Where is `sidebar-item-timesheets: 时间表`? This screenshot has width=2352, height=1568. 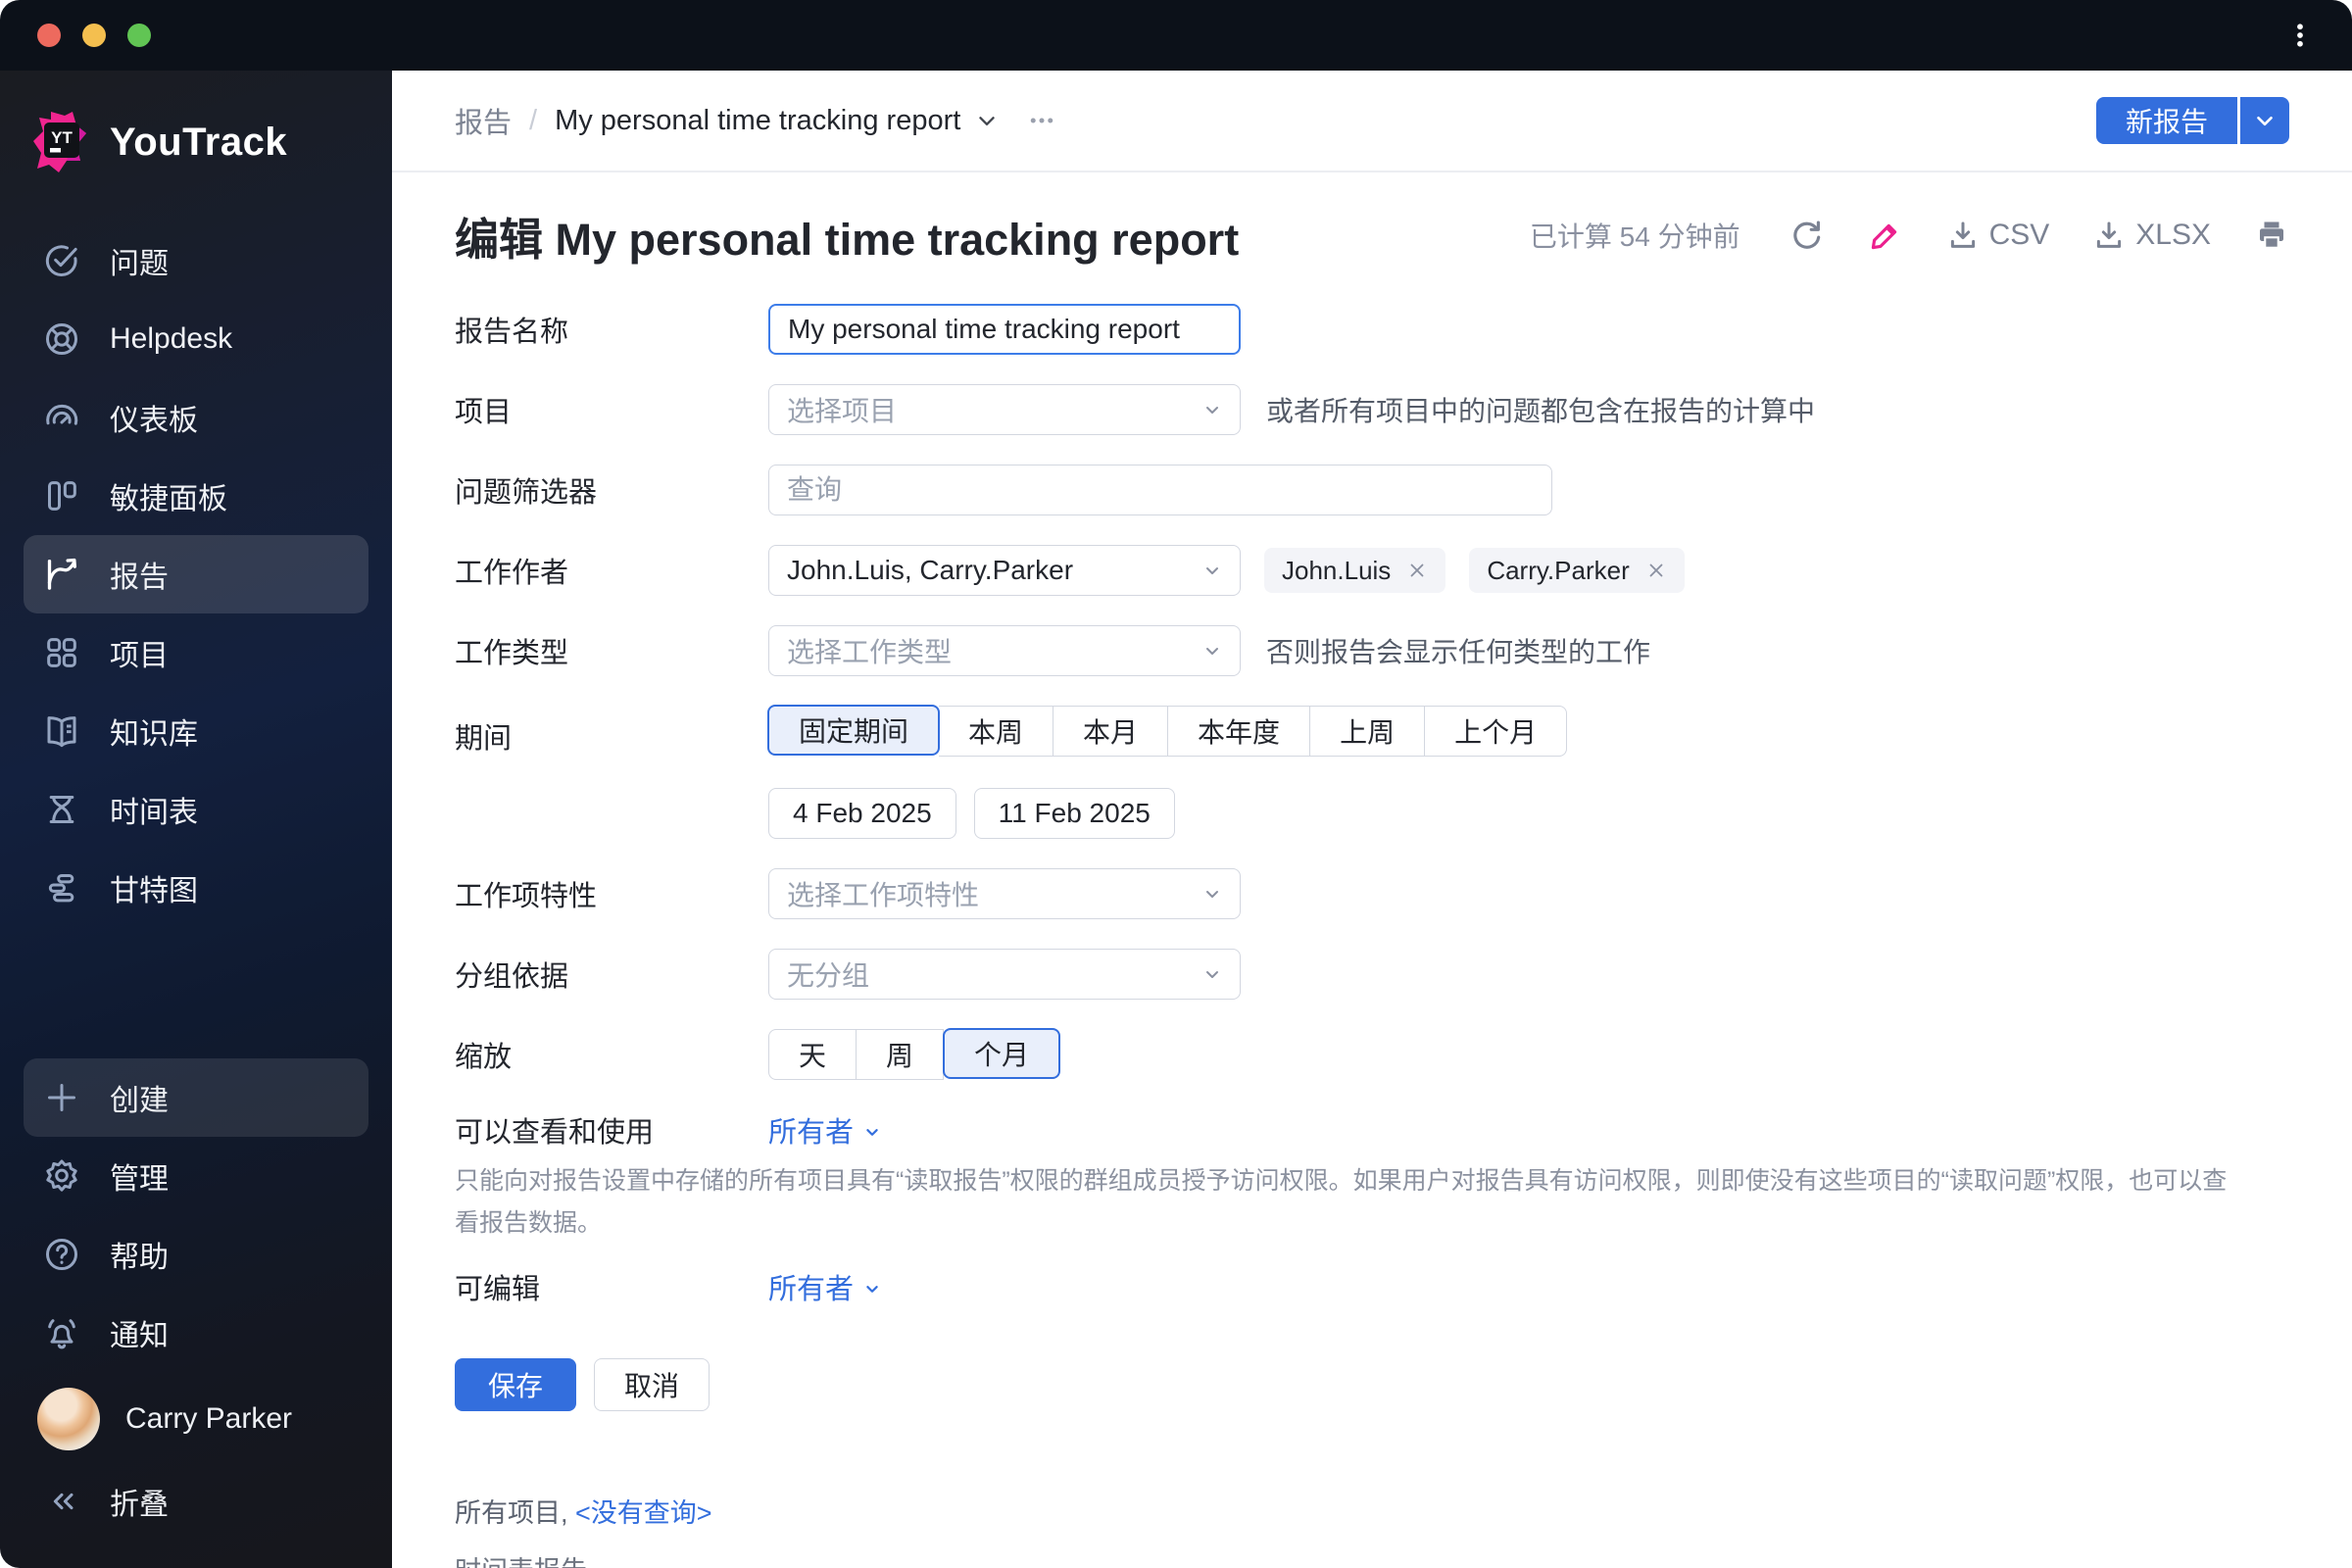 sidebar-item-timesheets: 时间表 is located at coordinates (196, 809).